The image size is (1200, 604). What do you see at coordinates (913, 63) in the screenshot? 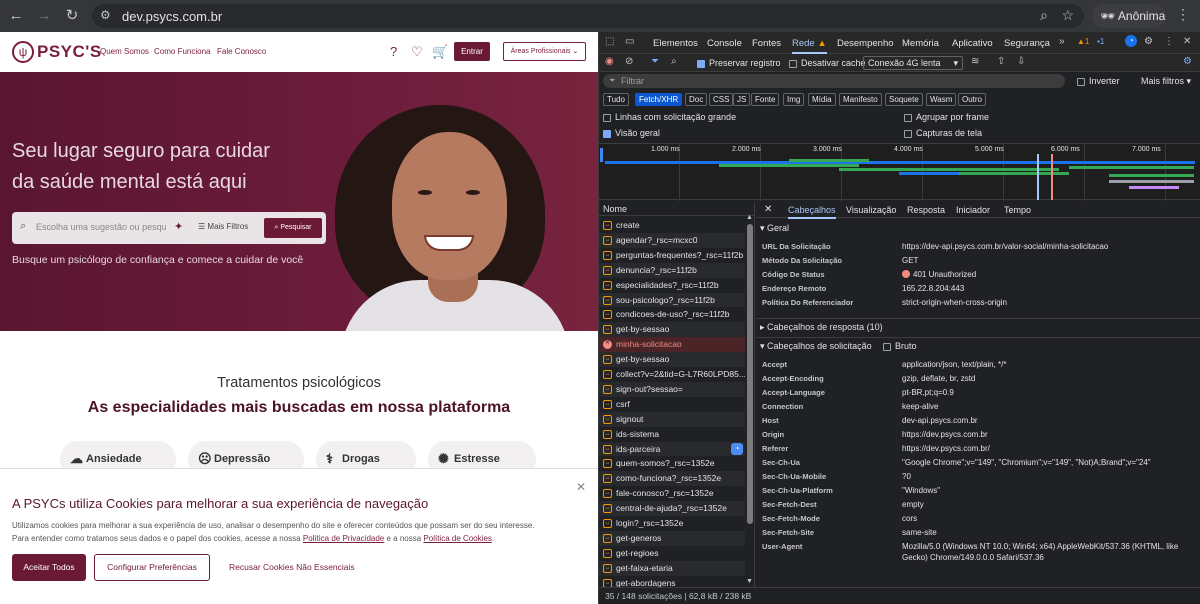
I see `throttling-select: Conexão 4G lenta ▾` at bounding box center [913, 63].